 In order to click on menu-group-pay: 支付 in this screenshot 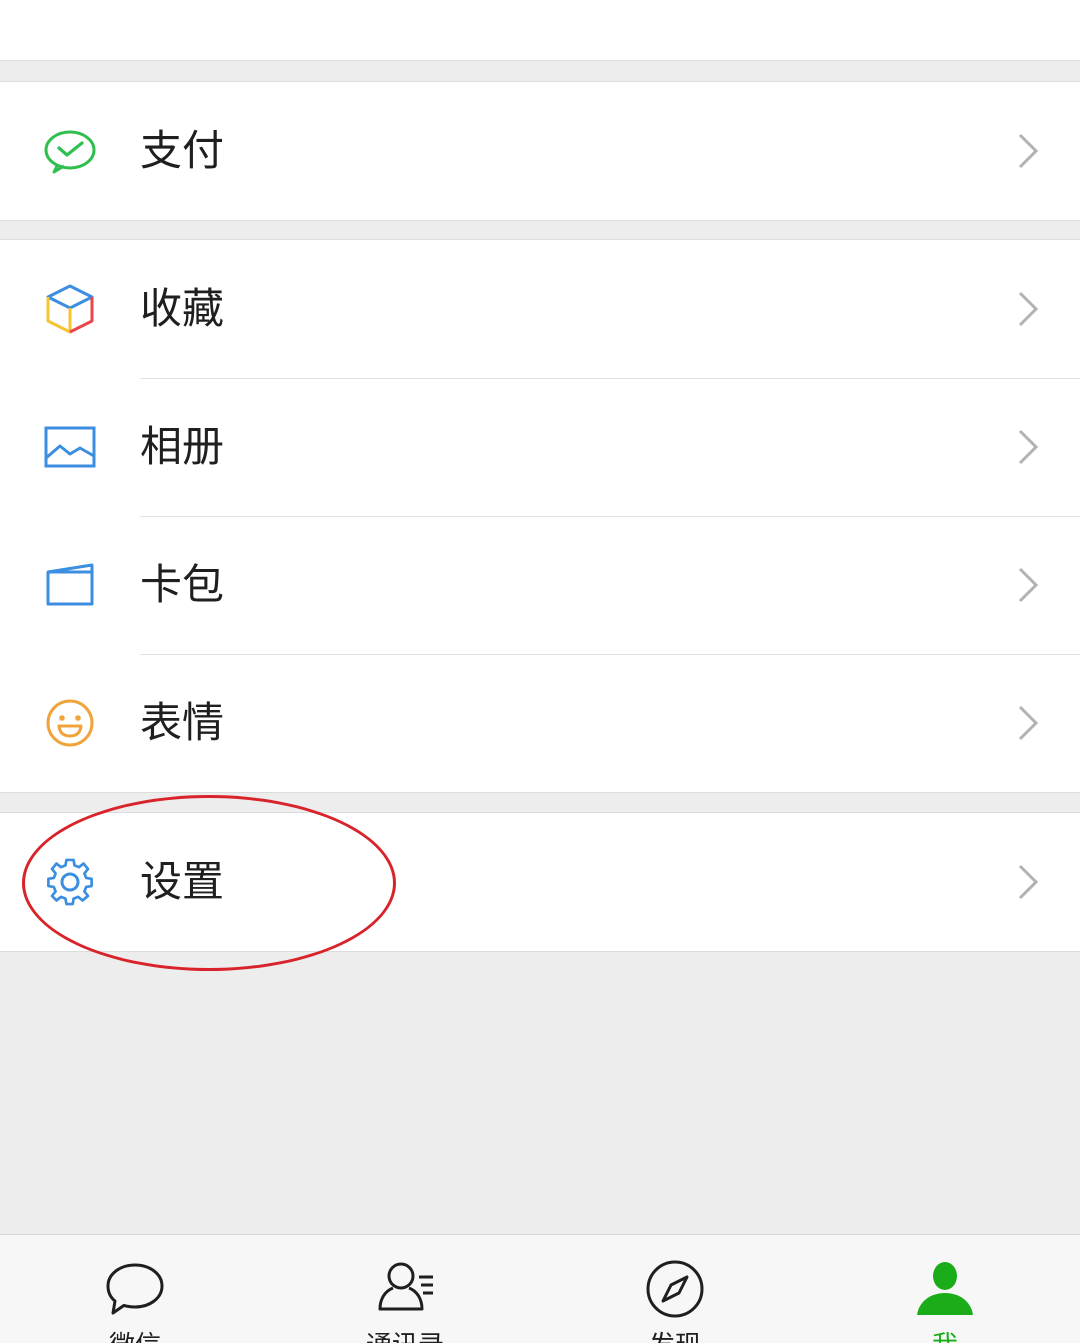, I will do `click(540, 151)`.